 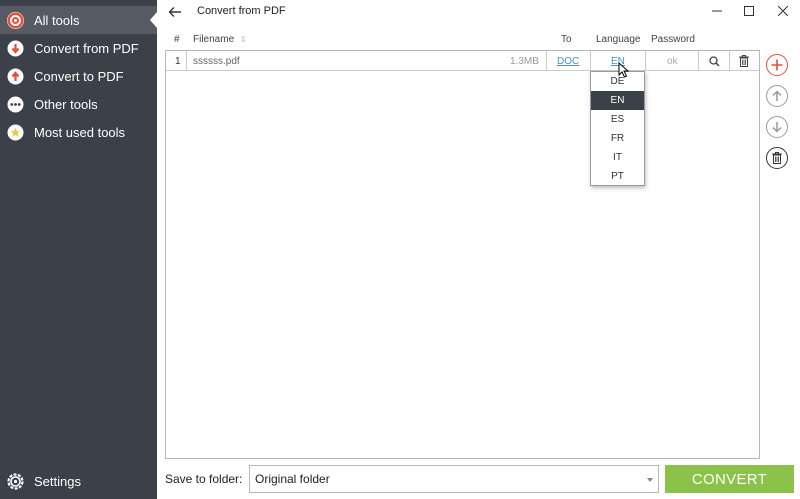 I want to click on output-folder-select: Original folder, so click(x=454, y=479).